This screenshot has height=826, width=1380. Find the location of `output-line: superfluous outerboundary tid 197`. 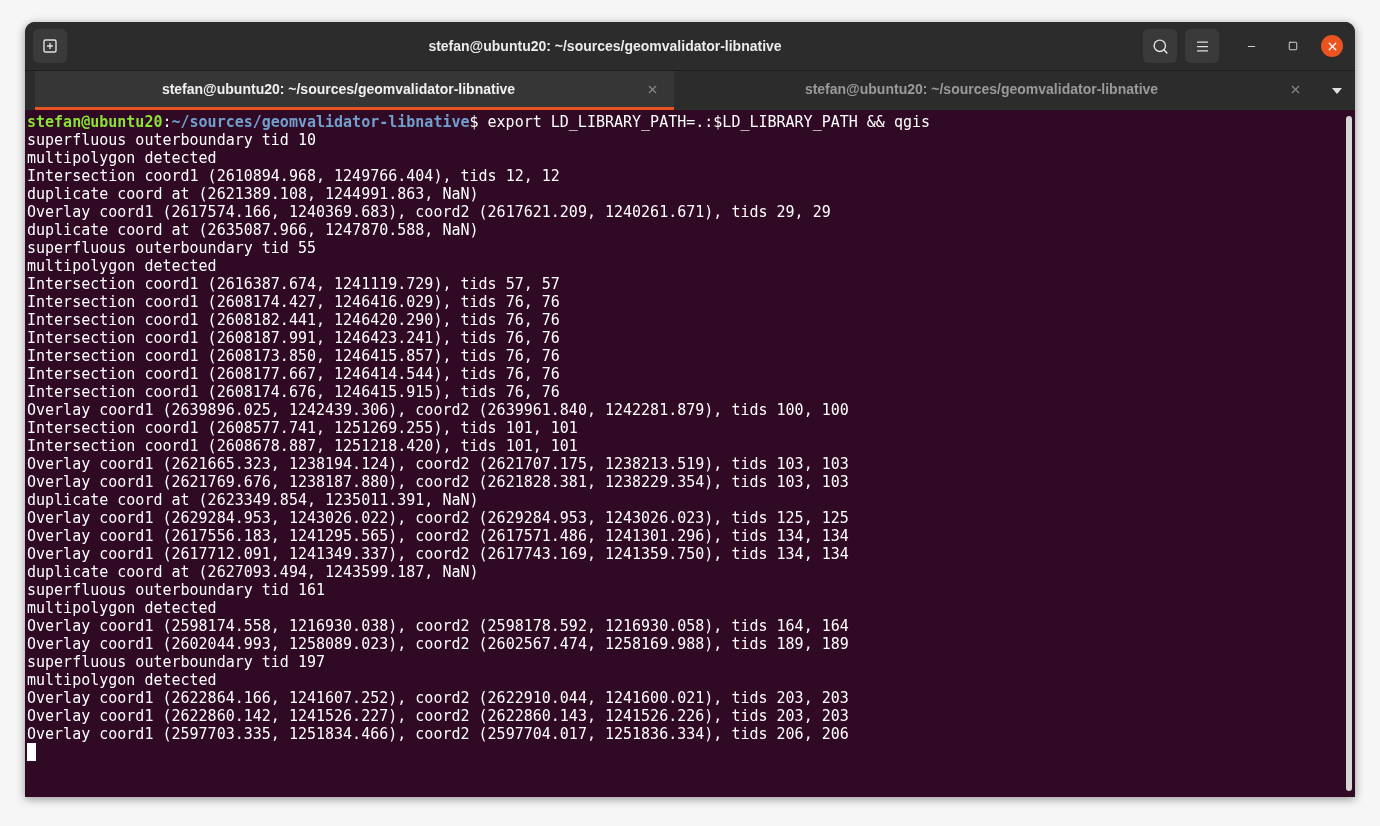

output-line: superfluous outerboundary tid 197 is located at coordinates (176, 662).